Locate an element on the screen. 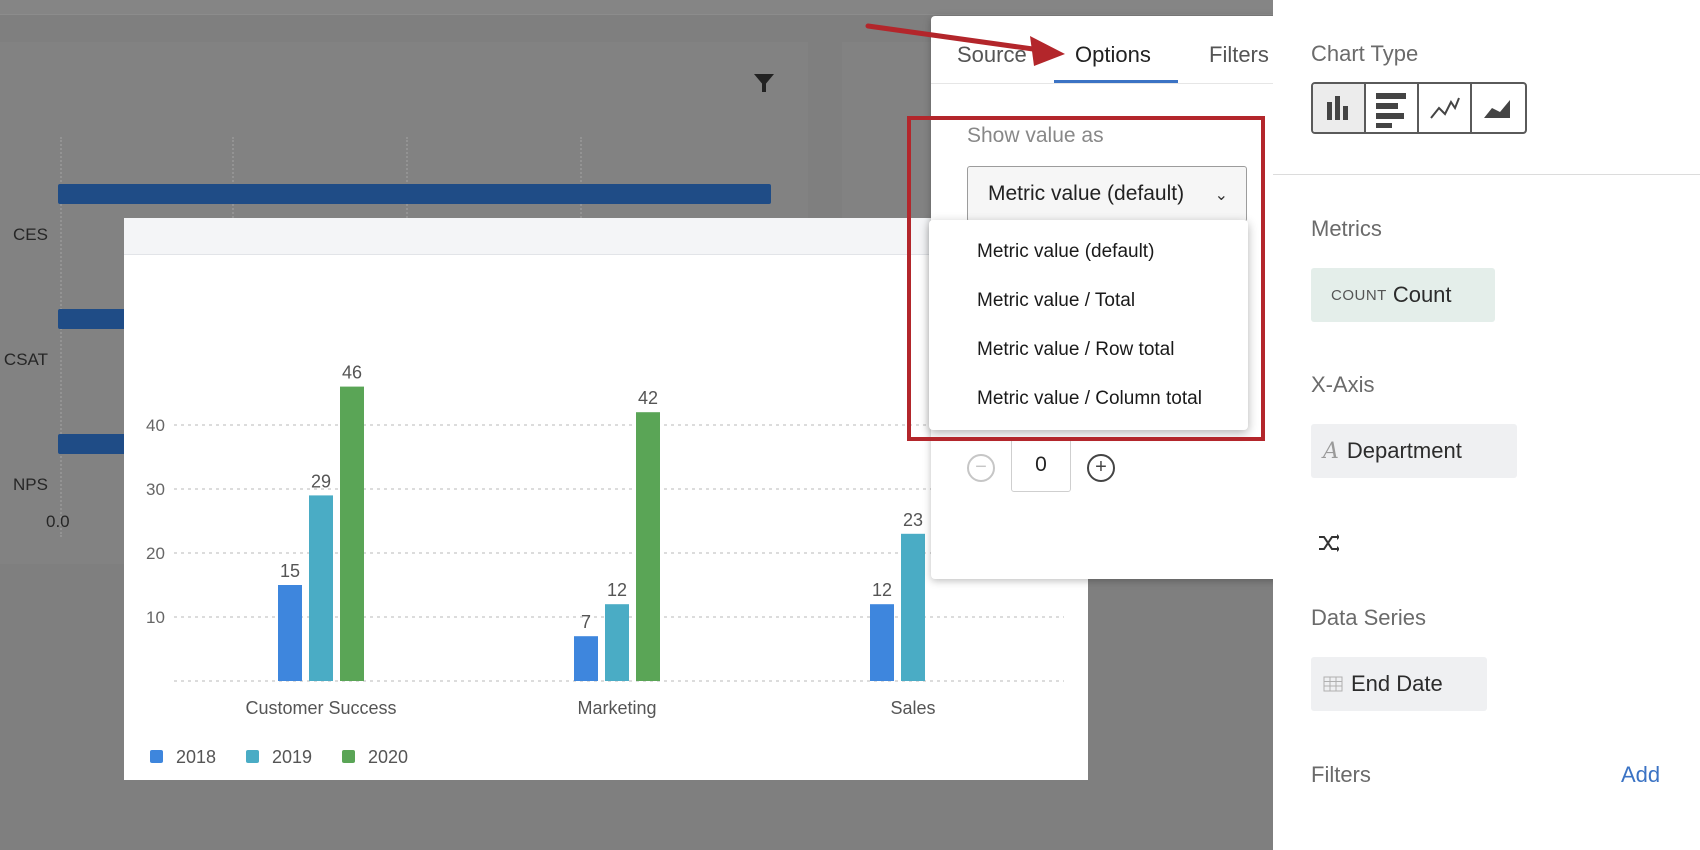 The height and width of the screenshot is (850, 1700). annotation-arrow is located at coordinates (965, 44).